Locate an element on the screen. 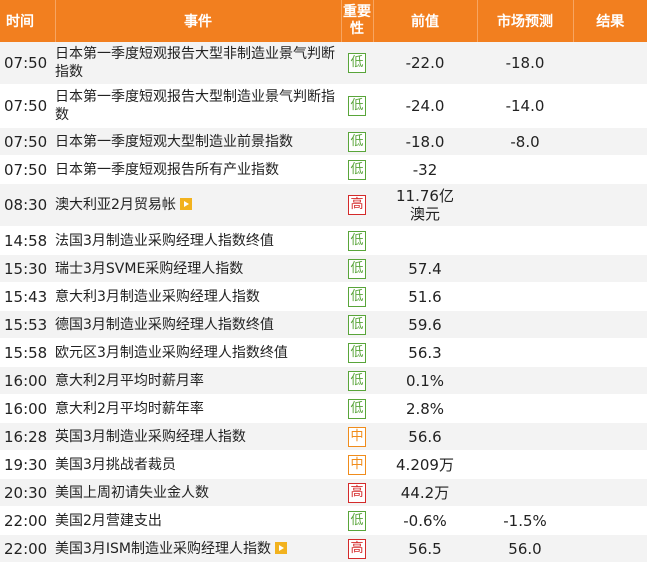  event-name-cell: 法国3月制造业采购经理人指数终值 is located at coordinates (198, 240).